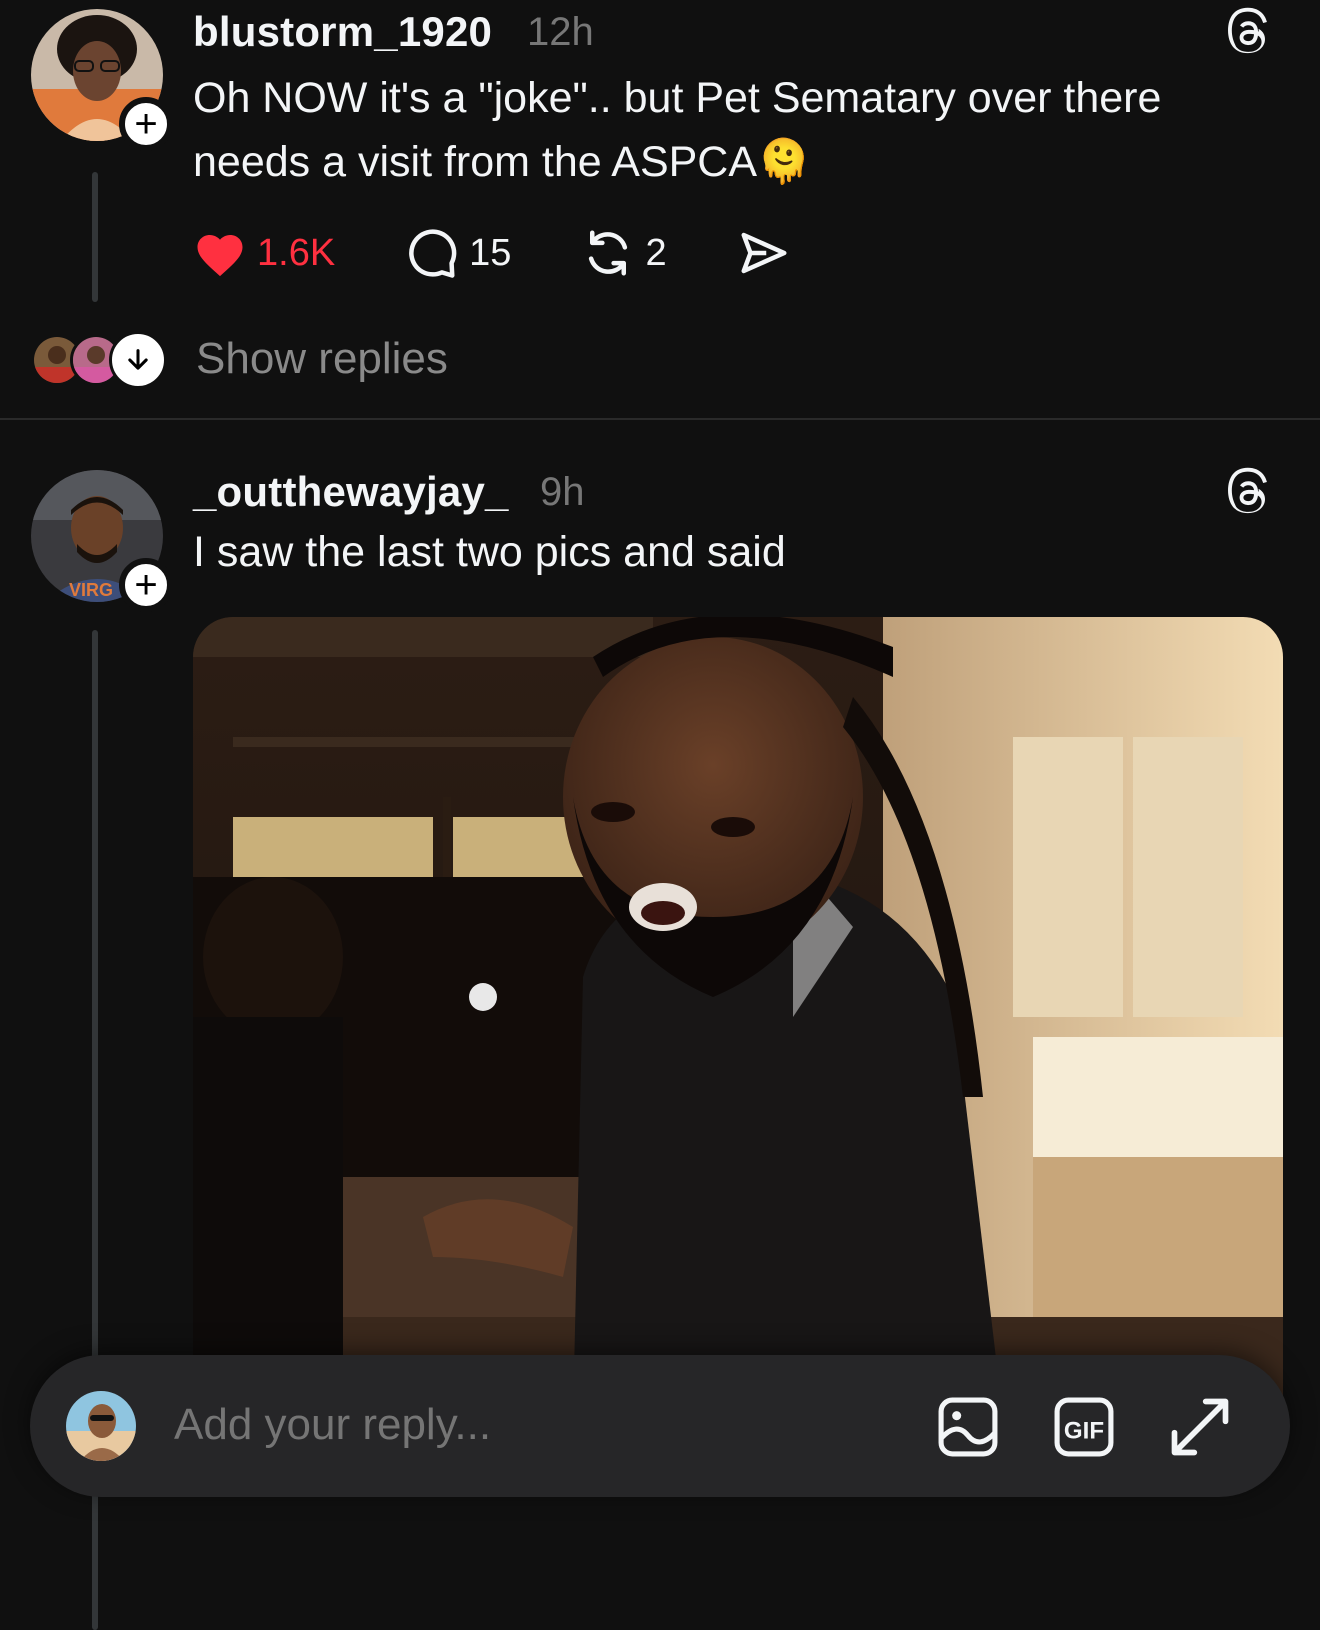 This screenshot has width=1320, height=1630. I want to click on arrow-down-icon, so click(138, 359).